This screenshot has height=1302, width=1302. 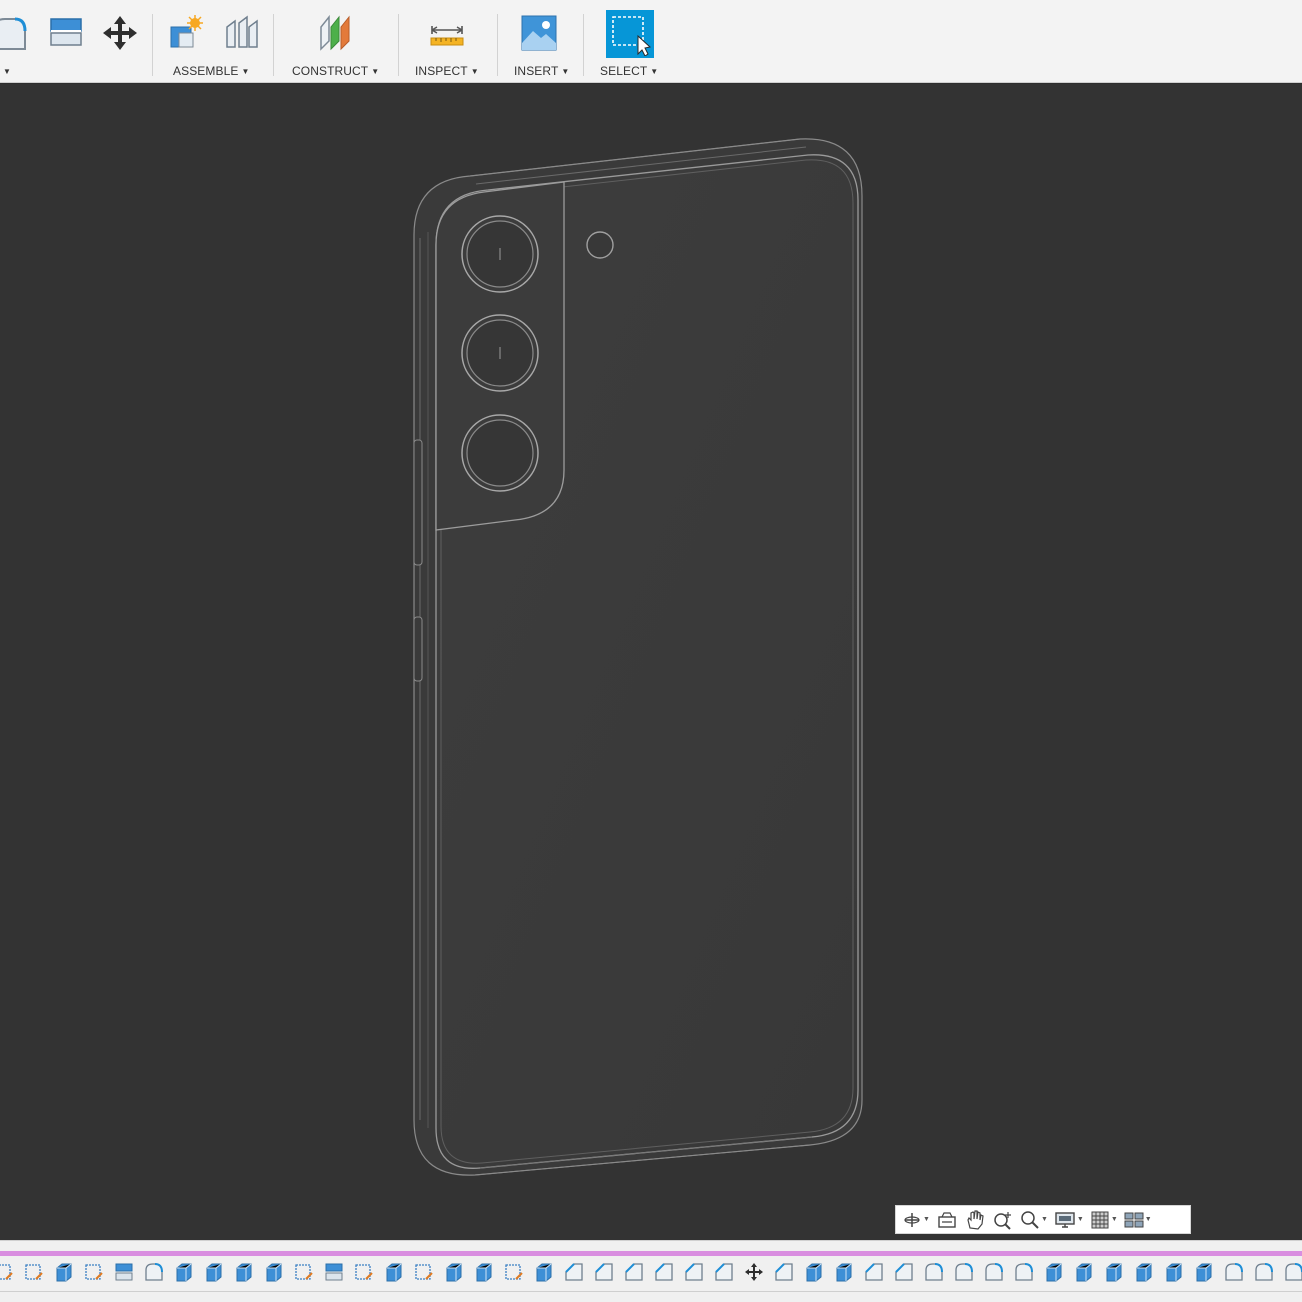 I want to click on modify-caret: ▼, so click(x=5, y=71).